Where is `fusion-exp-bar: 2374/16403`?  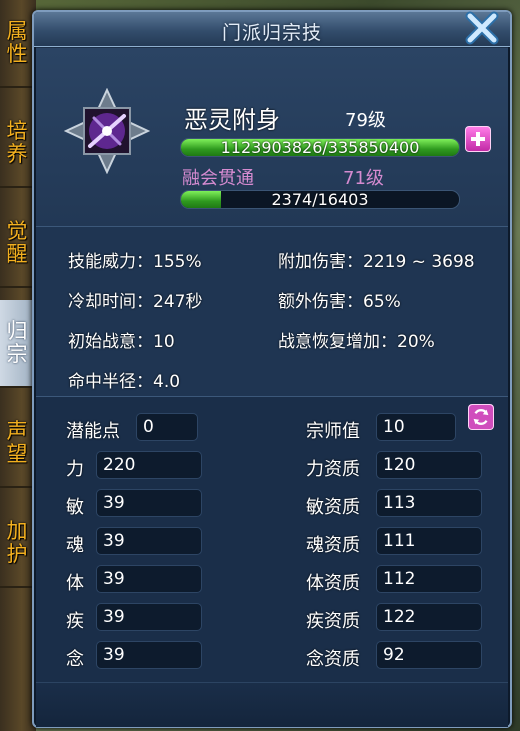 fusion-exp-bar: 2374/16403 is located at coordinates (320, 199).